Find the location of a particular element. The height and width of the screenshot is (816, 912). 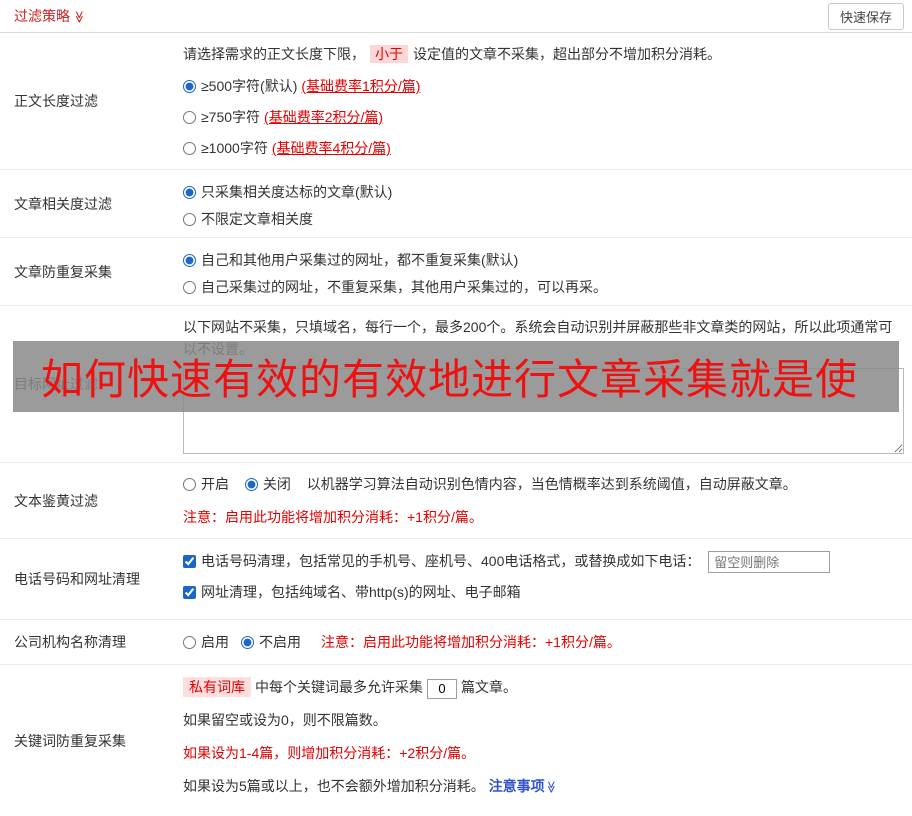

url-clean-line: 网址清理，包括纯域名、带http(s)的网址、电子邮箱 is located at coordinates (543, 592).